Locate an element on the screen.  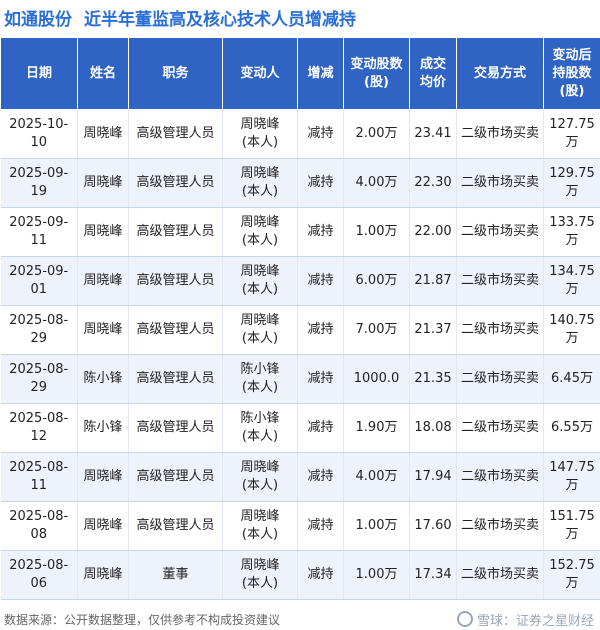
cell-shares: 6.00万 is located at coordinates (376, 281).